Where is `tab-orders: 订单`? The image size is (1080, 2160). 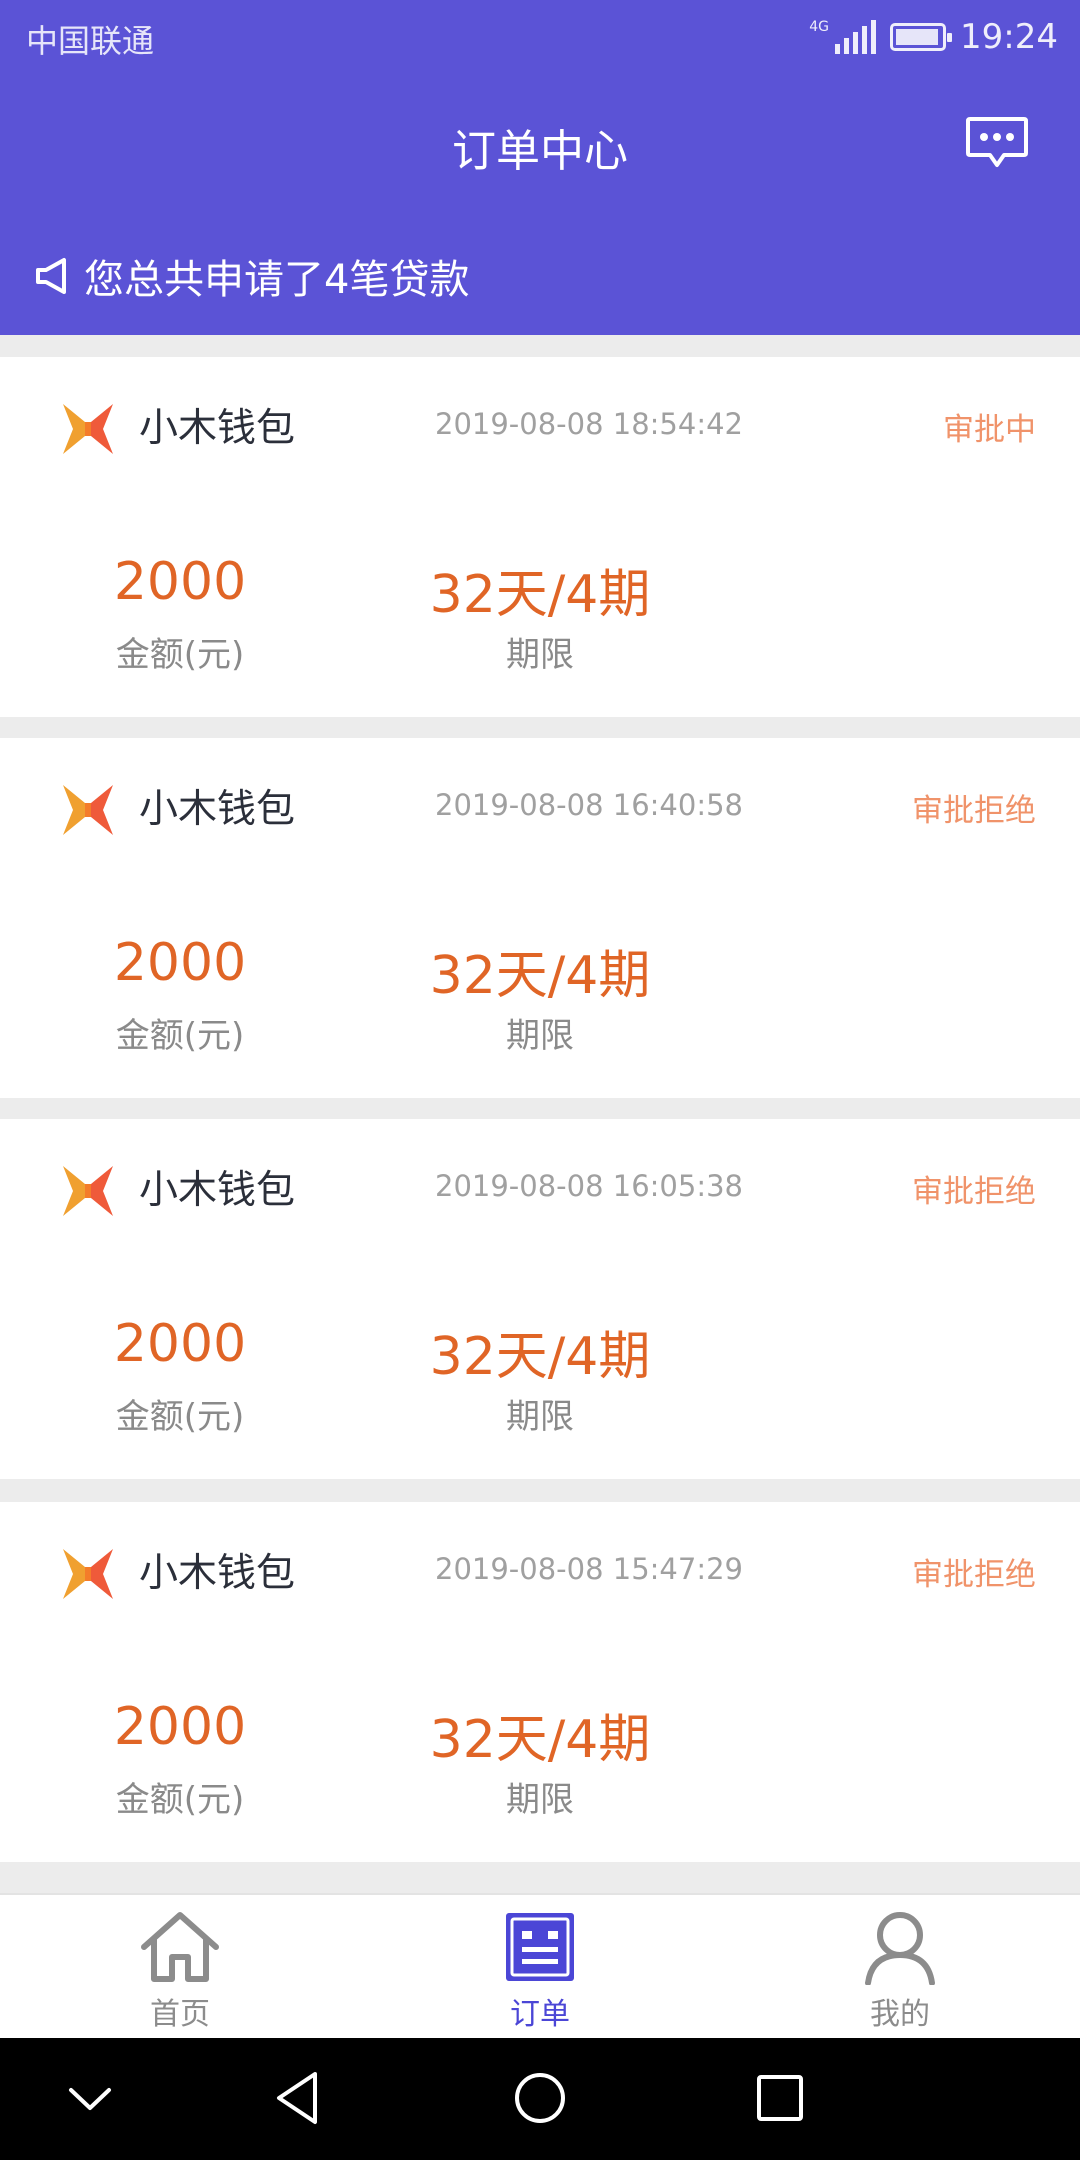
tab-orders: 订单 is located at coordinates (540, 1967).